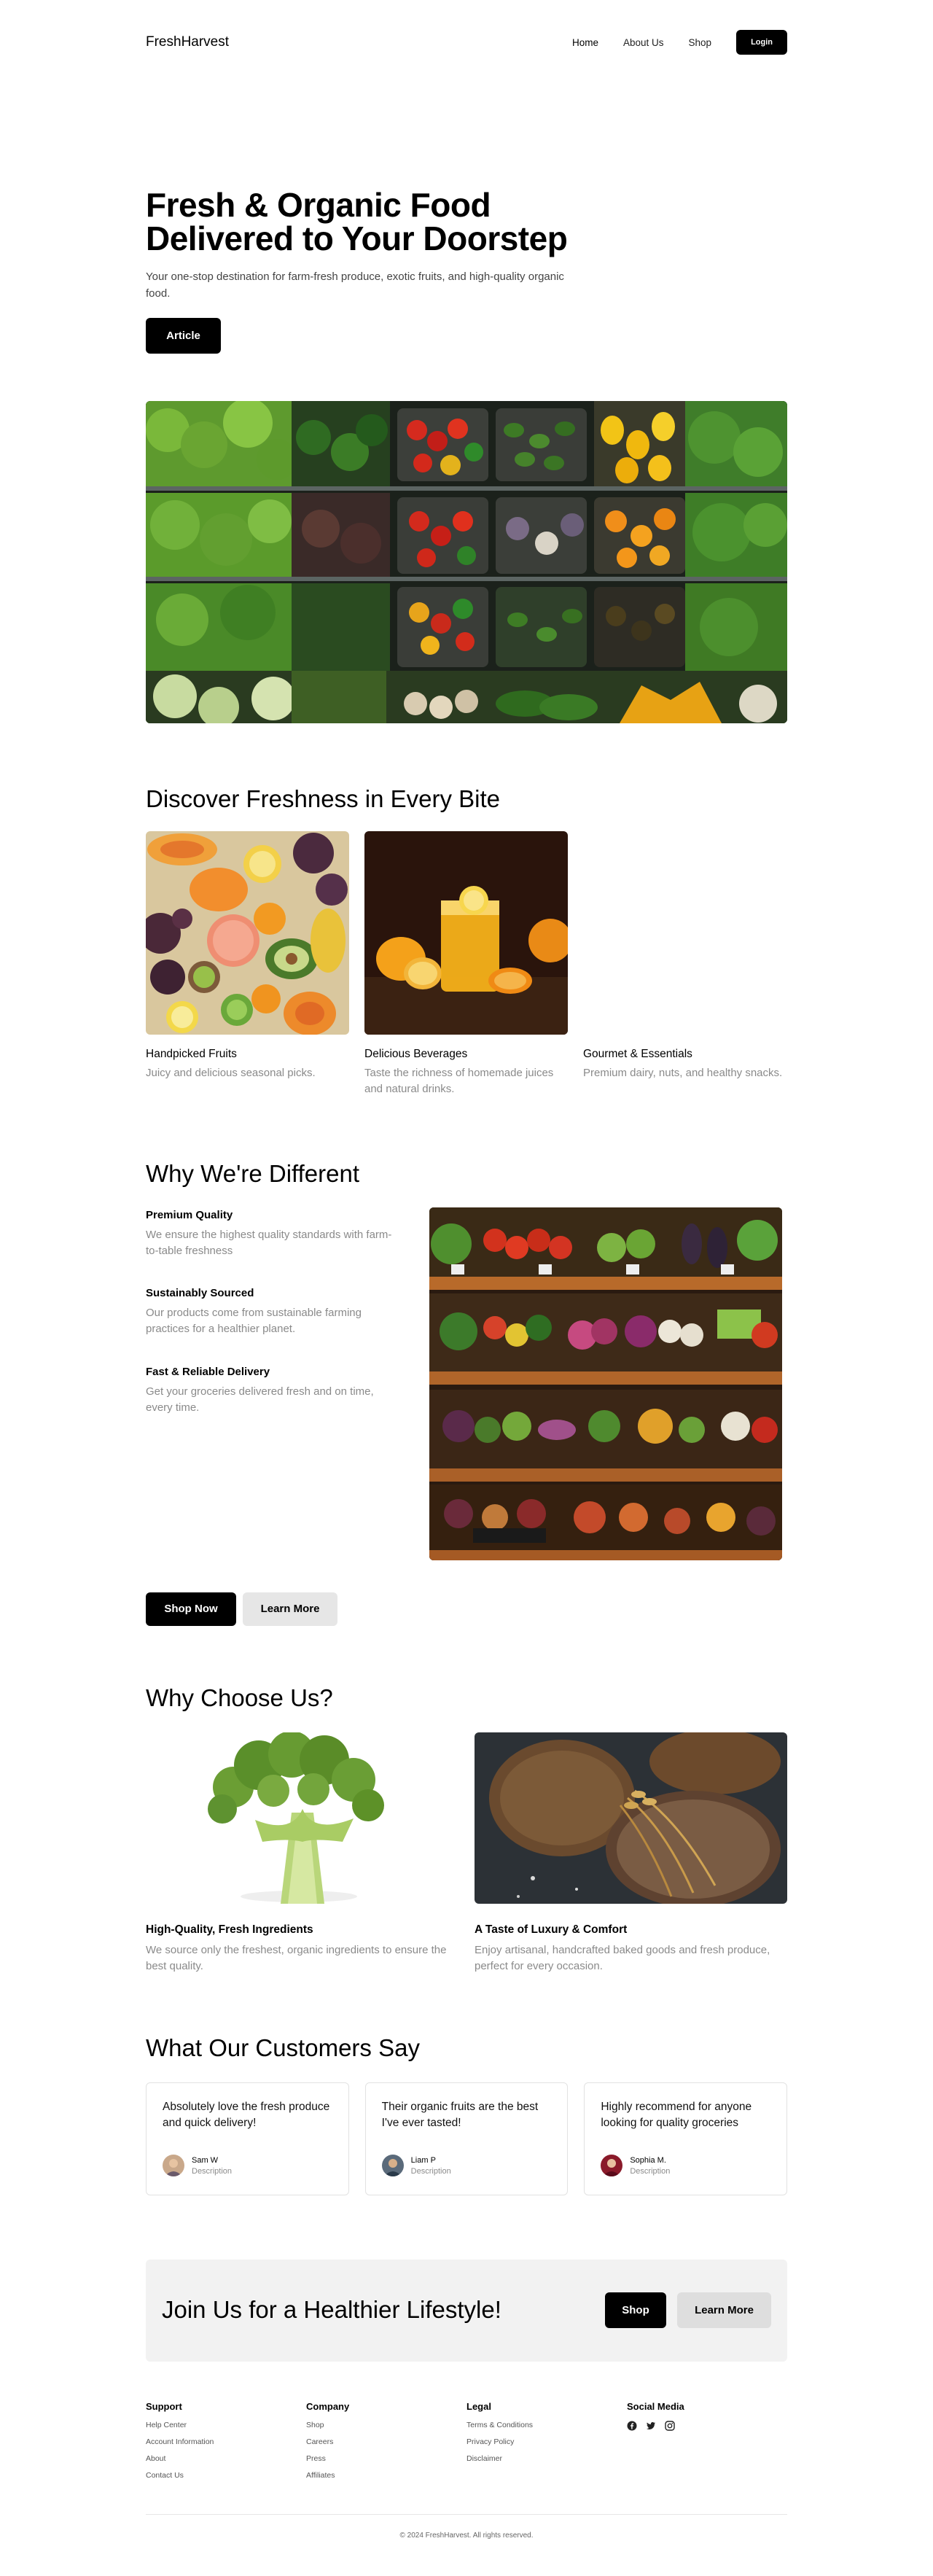 The height and width of the screenshot is (2576, 933). Describe the element at coordinates (684, 933) in the screenshot. I see `gourmet-image-placeholder` at that location.